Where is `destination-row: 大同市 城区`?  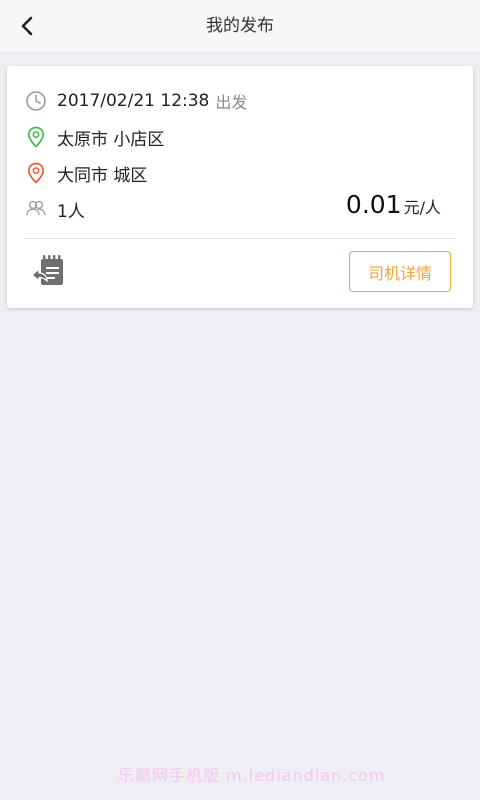 destination-row: 大同市 城区 is located at coordinates (239, 173).